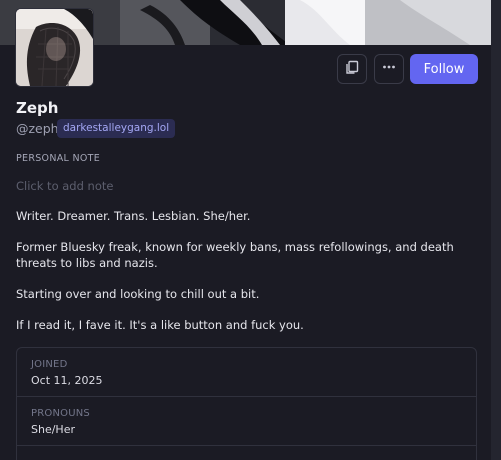 This screenshot has height=460, width=501. Describe the element at coordinates (49, 364) in the screenshot. I see `joined-label: JOINED` at that location.